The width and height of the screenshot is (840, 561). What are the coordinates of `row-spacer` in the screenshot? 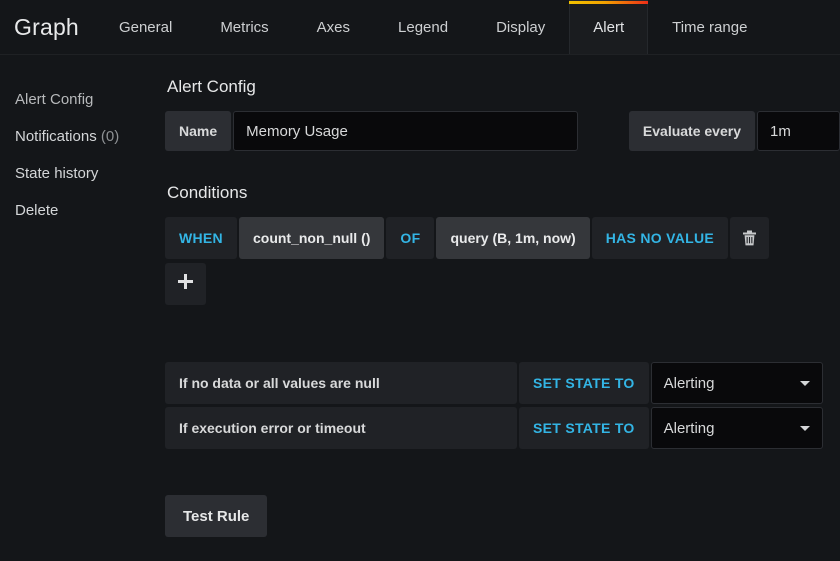 It's located at (603, 131).